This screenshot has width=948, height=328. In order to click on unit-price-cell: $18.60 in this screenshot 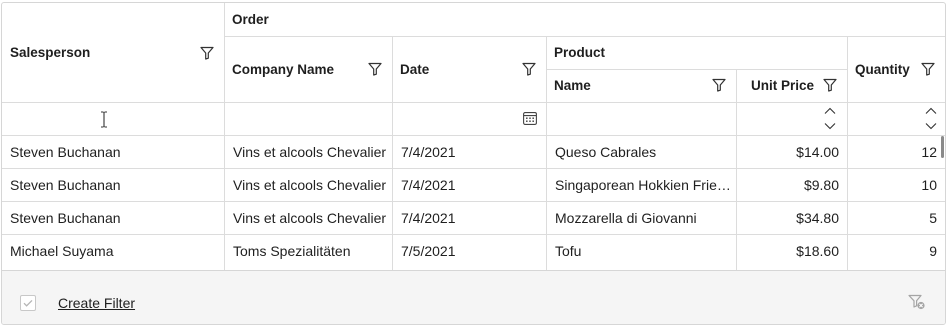, I will do `click(792, 251)`.